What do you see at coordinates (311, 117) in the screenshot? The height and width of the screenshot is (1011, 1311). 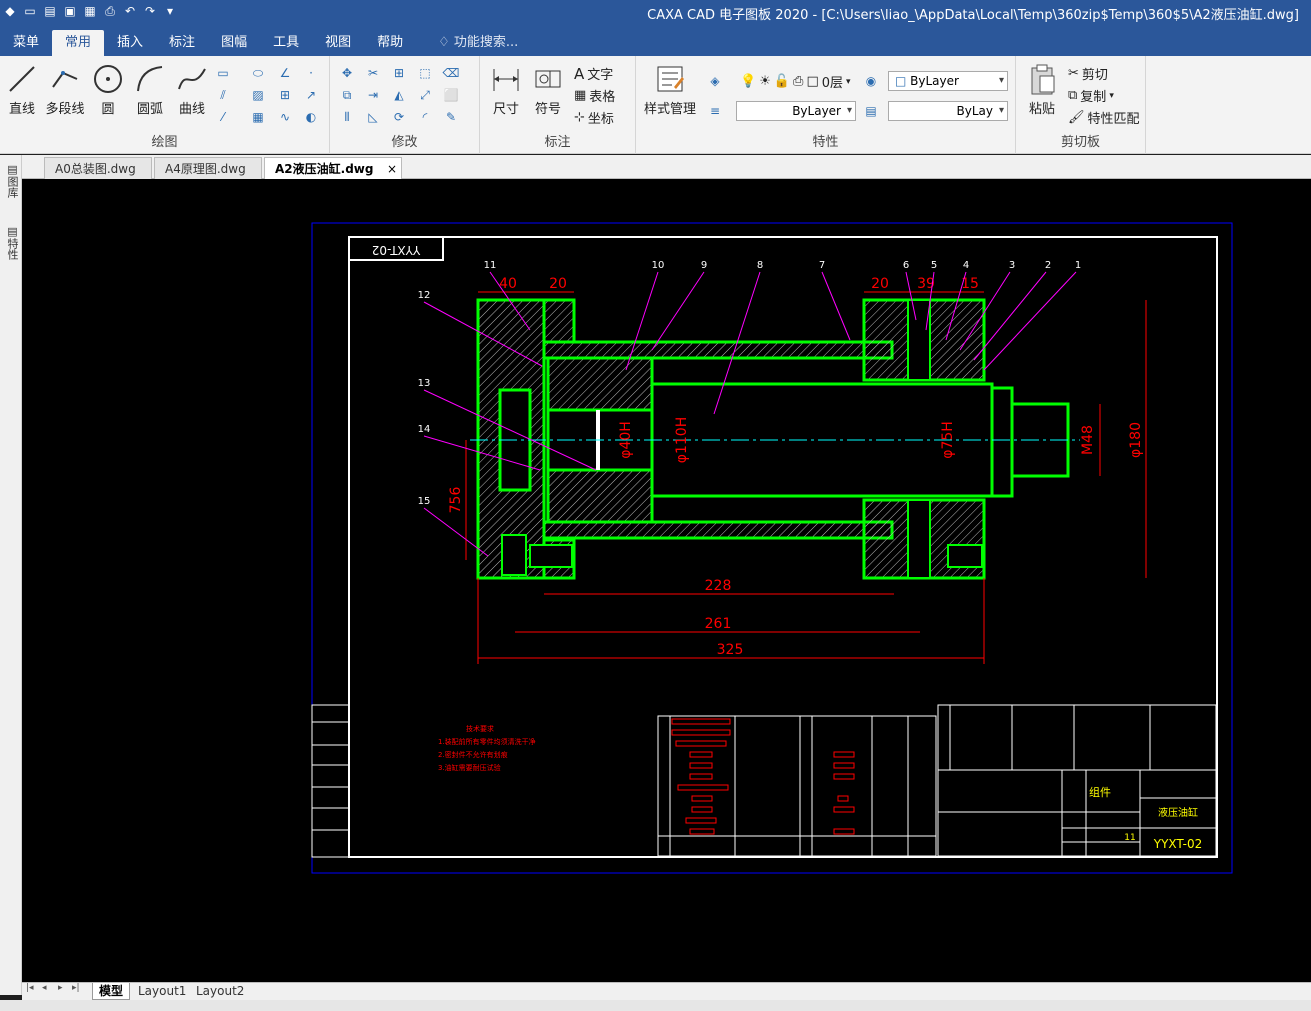 I see `wipeout-icon: ◐` at bounding box center [311, 117].